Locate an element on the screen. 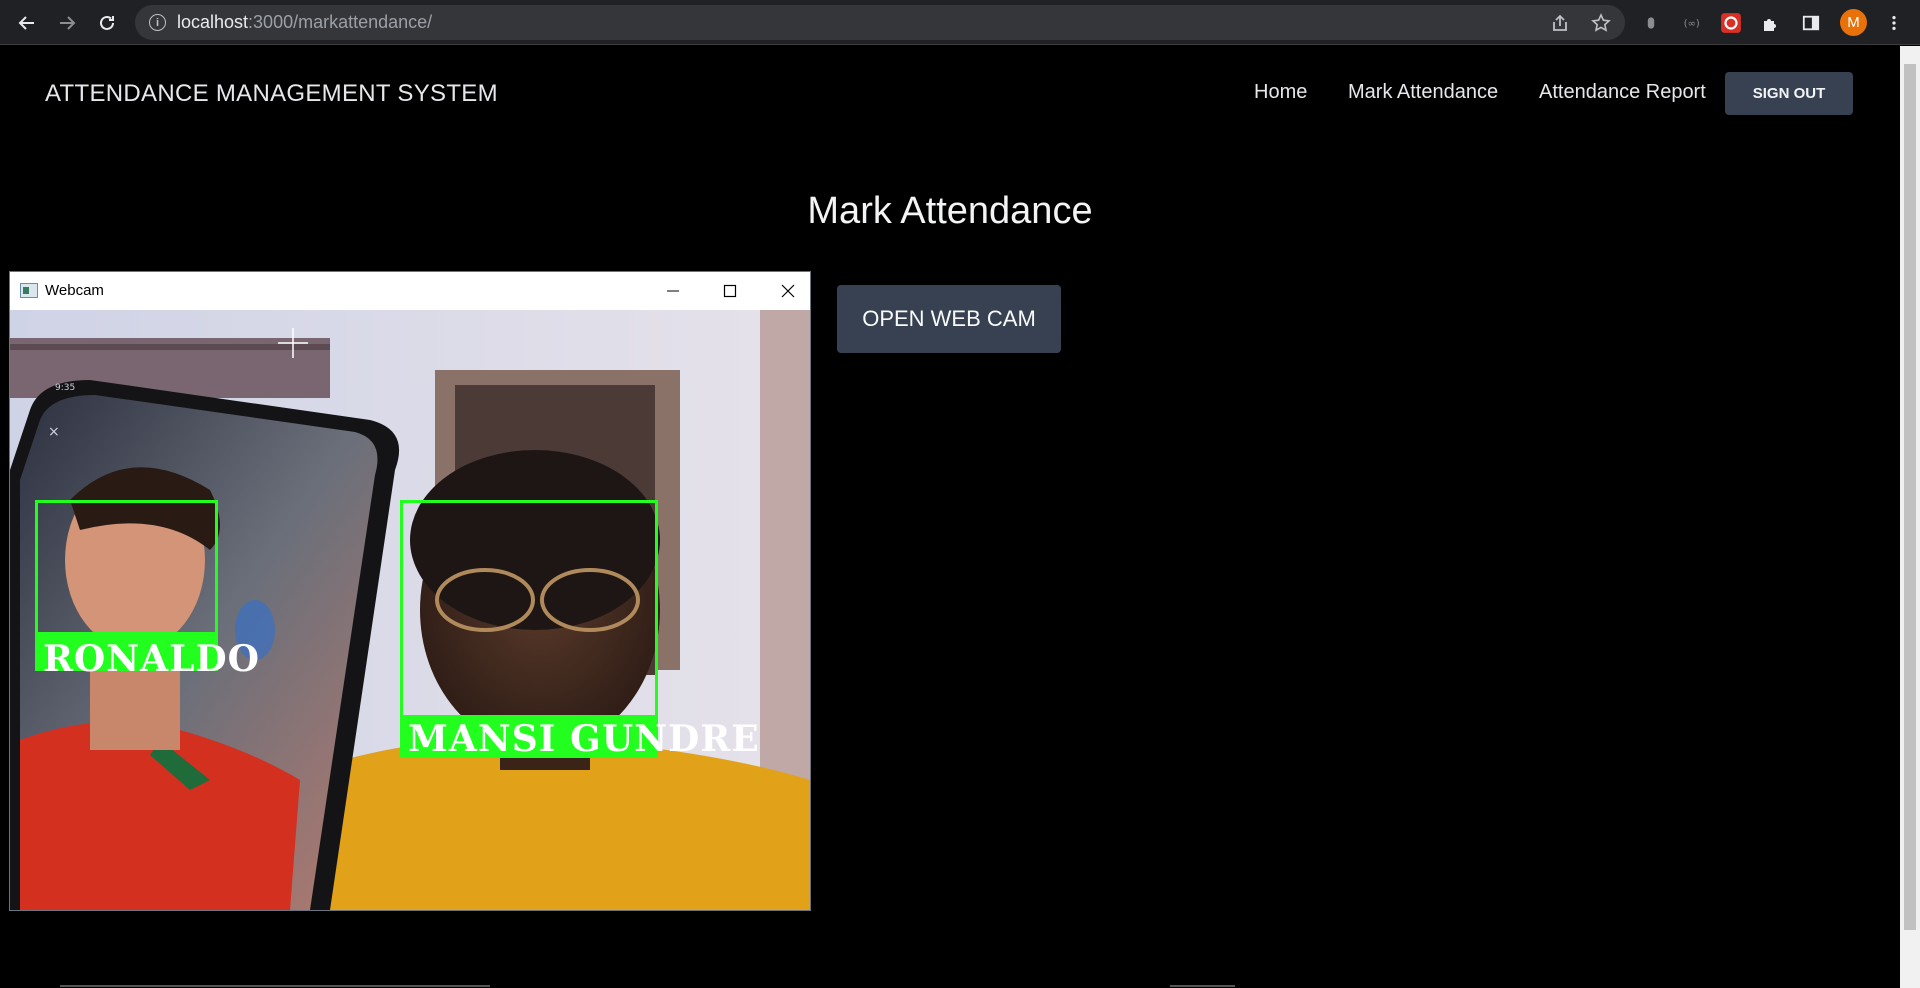  url-path: :3000/markattendance/ is located at coordinates (340, 22).